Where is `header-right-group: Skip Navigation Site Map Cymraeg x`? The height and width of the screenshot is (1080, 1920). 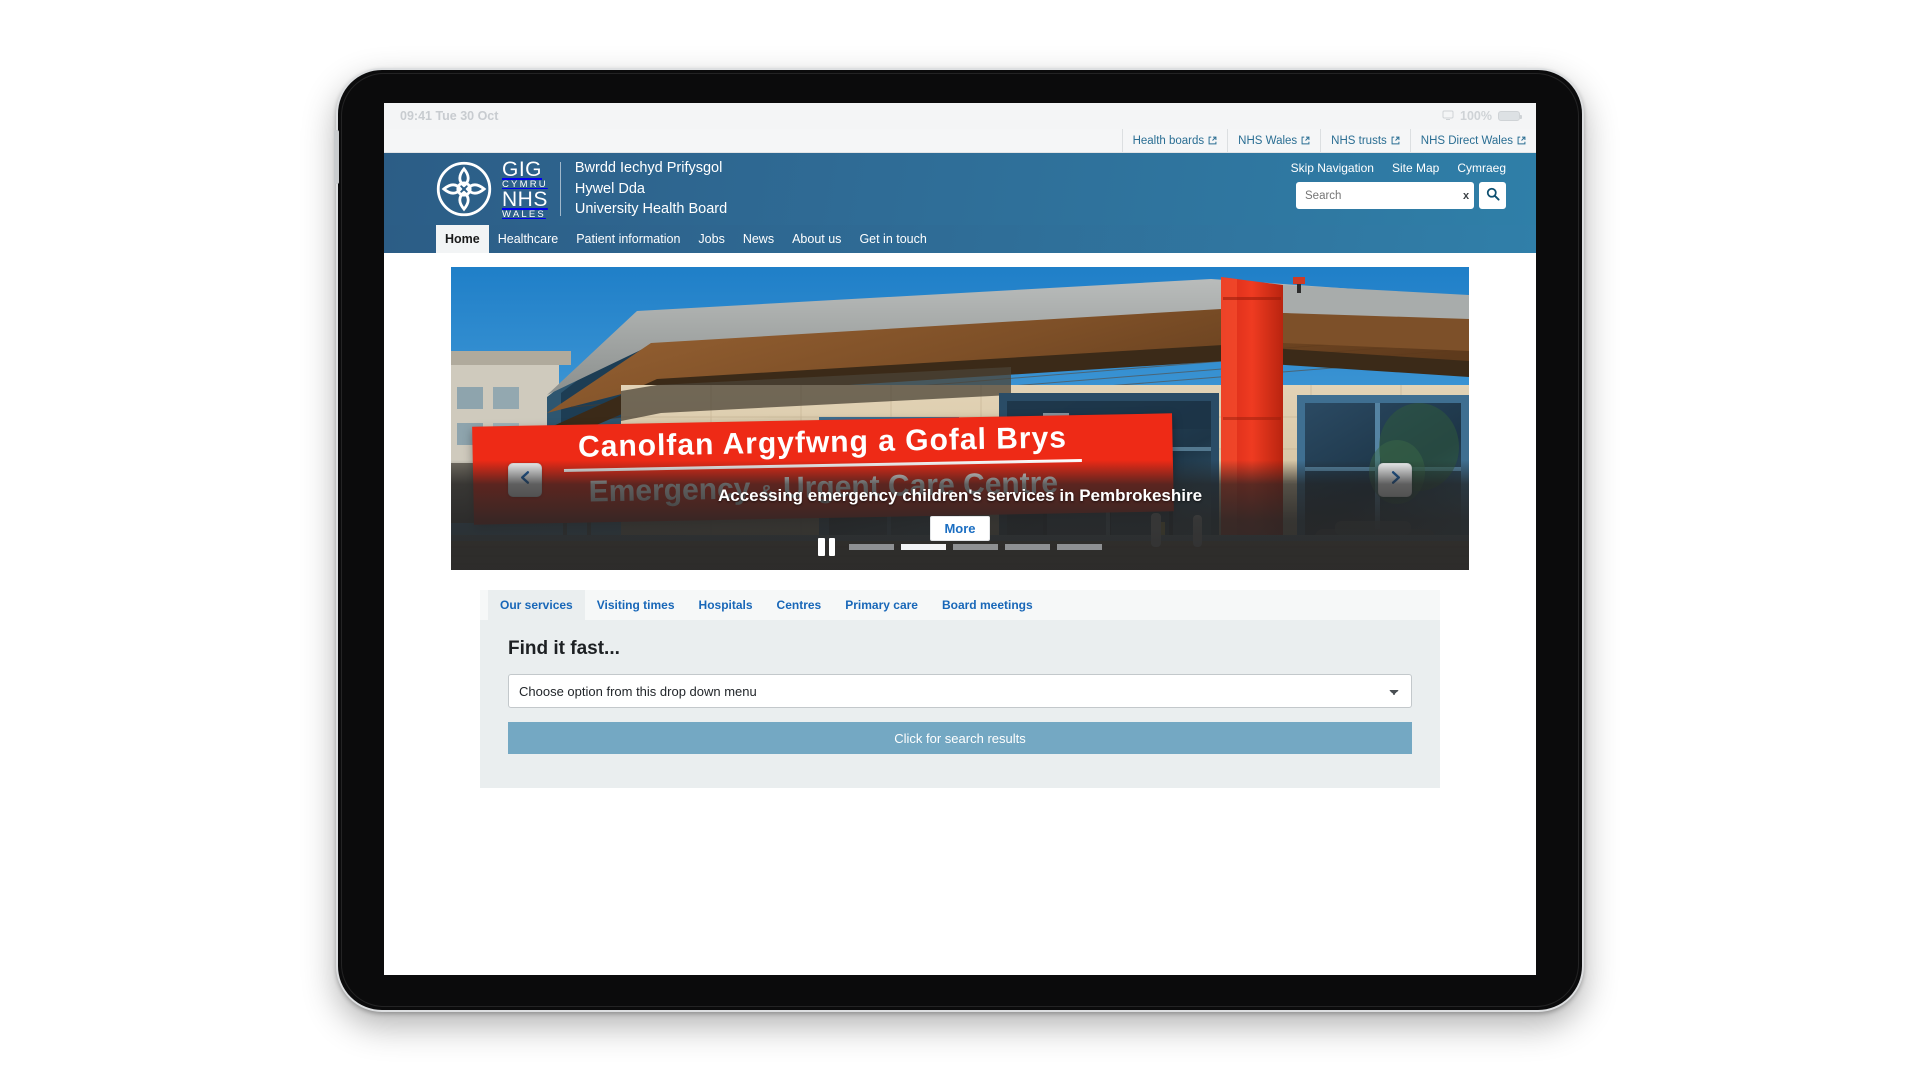
header-right-group: Skip Navigation Site Map Cymraeg x is located at coordinates (1398, 185).